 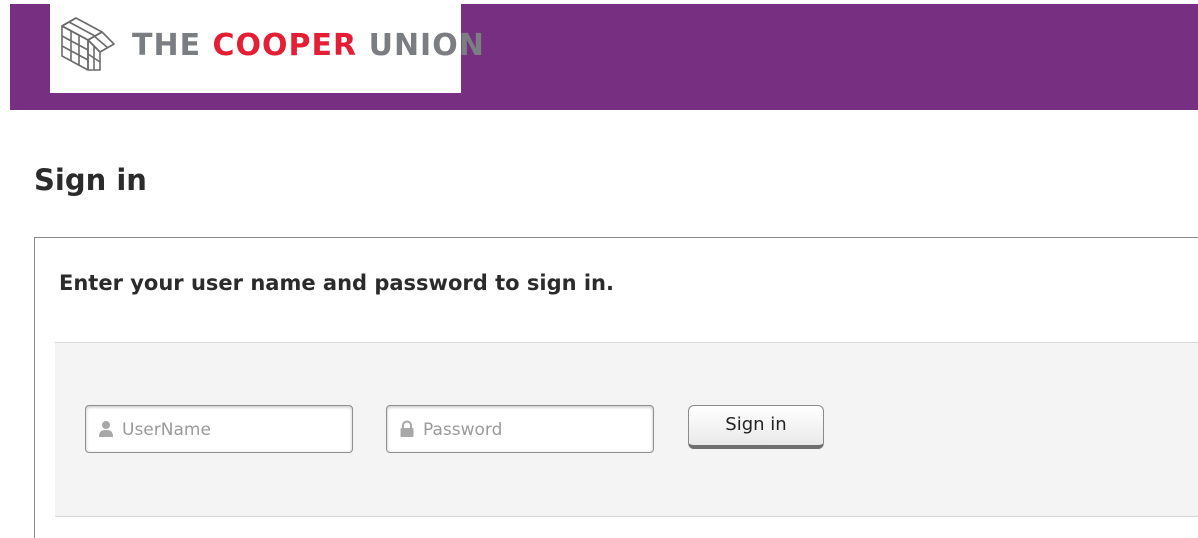 I want to click on password-input, so click(x=533, y=430).